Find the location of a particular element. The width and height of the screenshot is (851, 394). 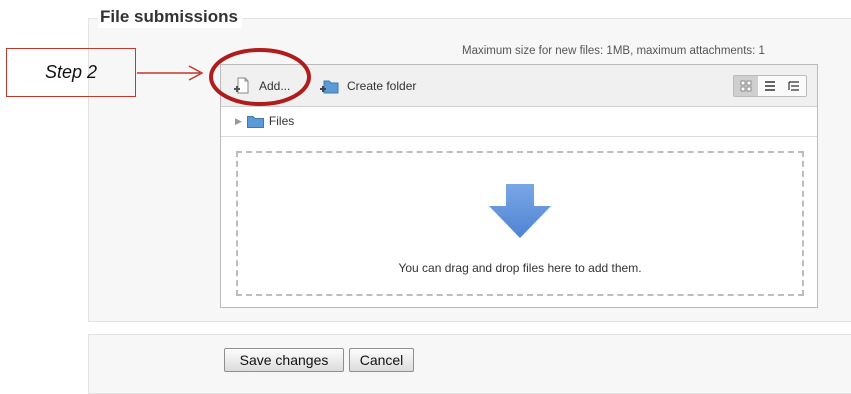

highlight-ellipse is located at coordinates (260, 77).